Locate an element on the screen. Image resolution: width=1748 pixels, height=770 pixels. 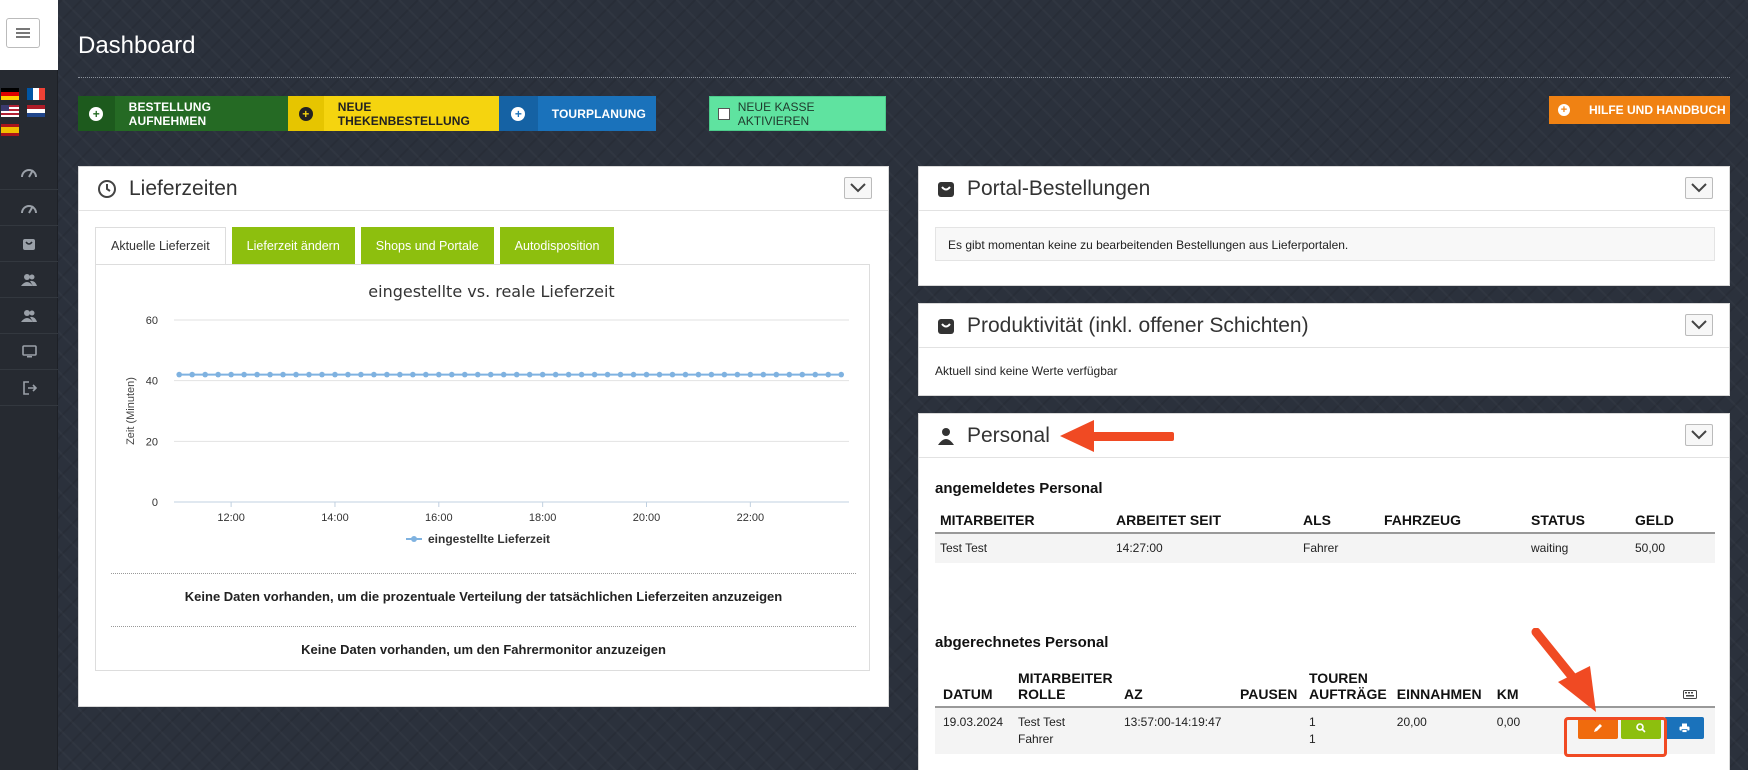
lieferzeiten-collapse-button is located at coordinates (858, 188).